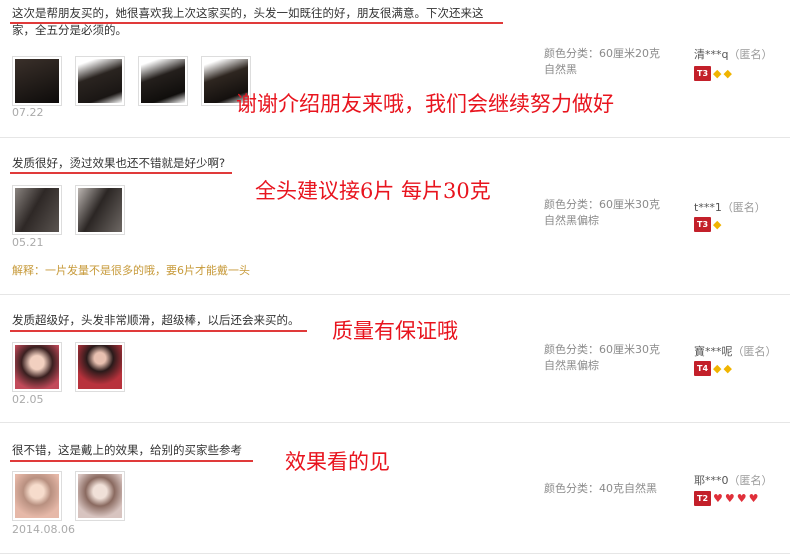 The width and height of the screenshot is (790, 560). I want to click on reviewer-name: 清***q（匿名）, so click(733, 54).